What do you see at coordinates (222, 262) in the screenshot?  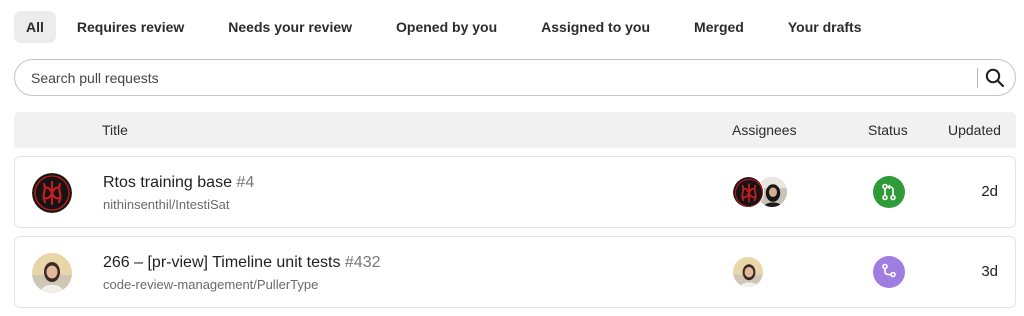 I see `pr-title-text: 266 – [pr-view] Timeline unit tests` at bounding box center [222, 262].